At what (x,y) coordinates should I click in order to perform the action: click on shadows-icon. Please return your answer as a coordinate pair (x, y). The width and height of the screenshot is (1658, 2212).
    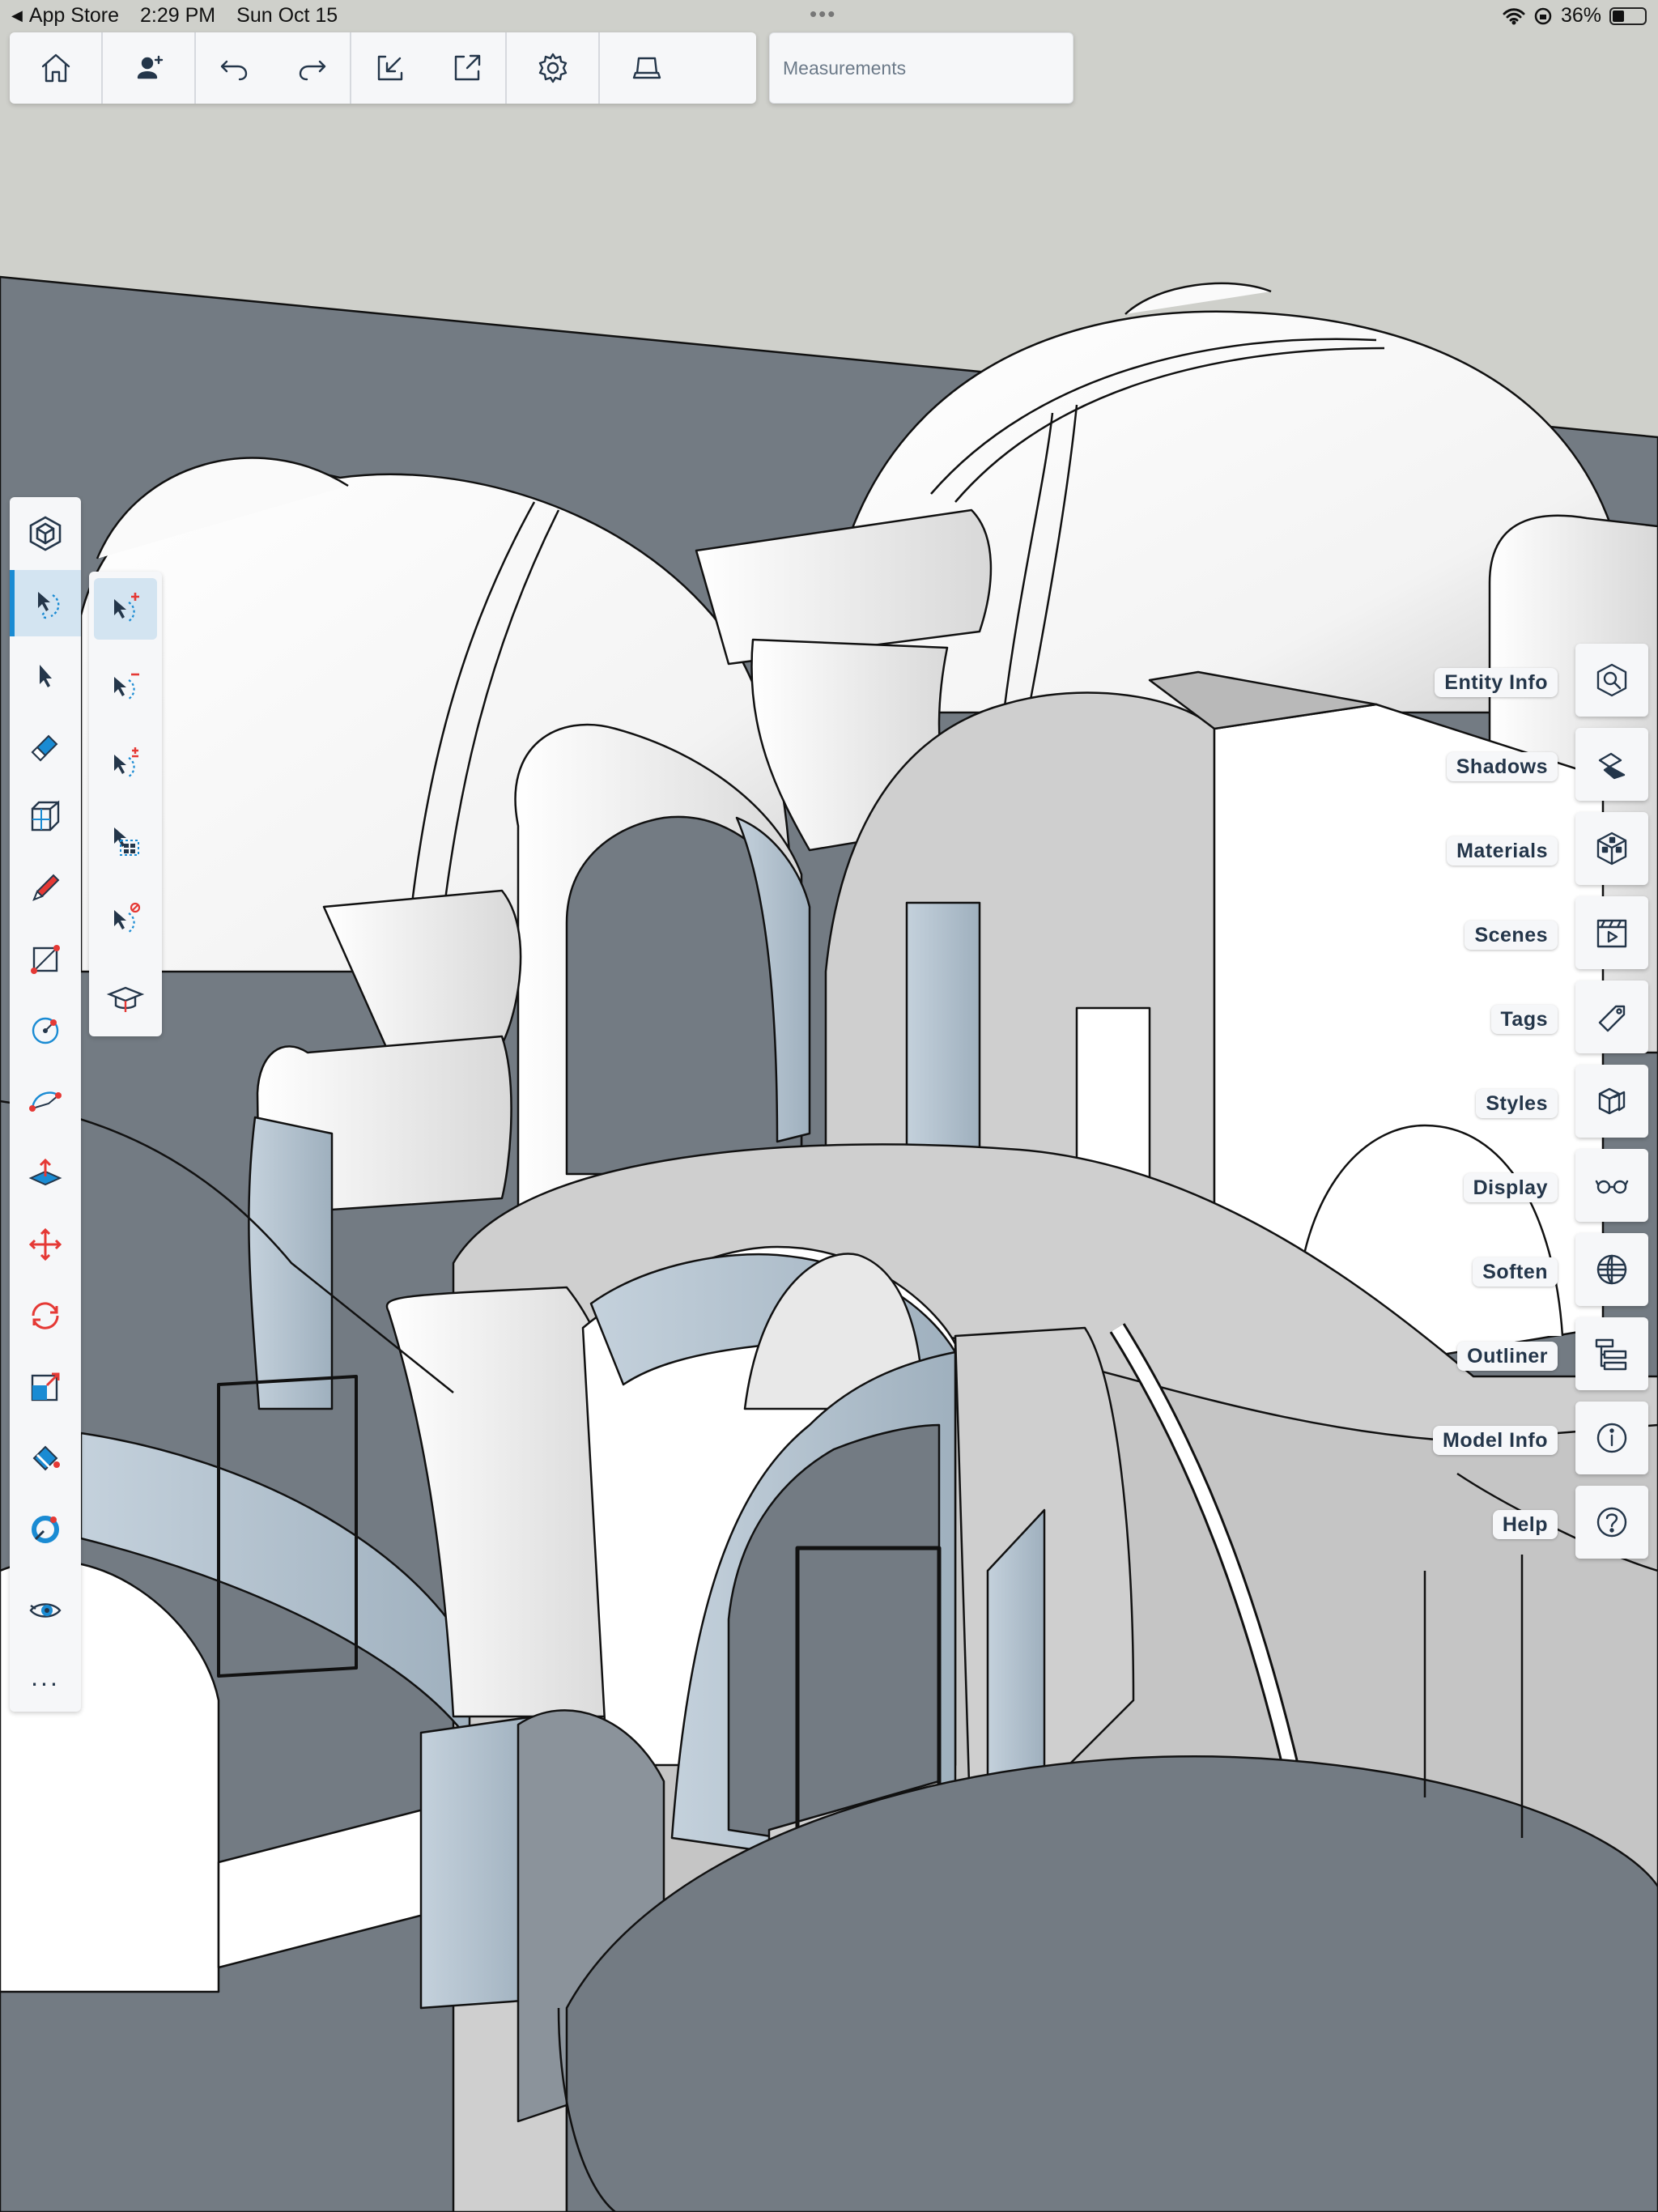
    Looking at the image, I should click on (1612, 766).